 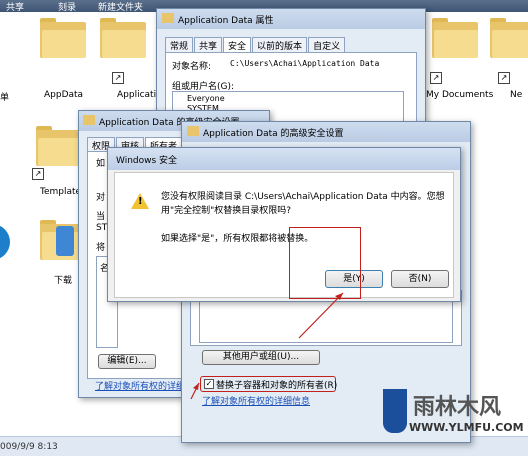 I want to click on watermark-brand: 雨林木风, so click(x=457, y=407).